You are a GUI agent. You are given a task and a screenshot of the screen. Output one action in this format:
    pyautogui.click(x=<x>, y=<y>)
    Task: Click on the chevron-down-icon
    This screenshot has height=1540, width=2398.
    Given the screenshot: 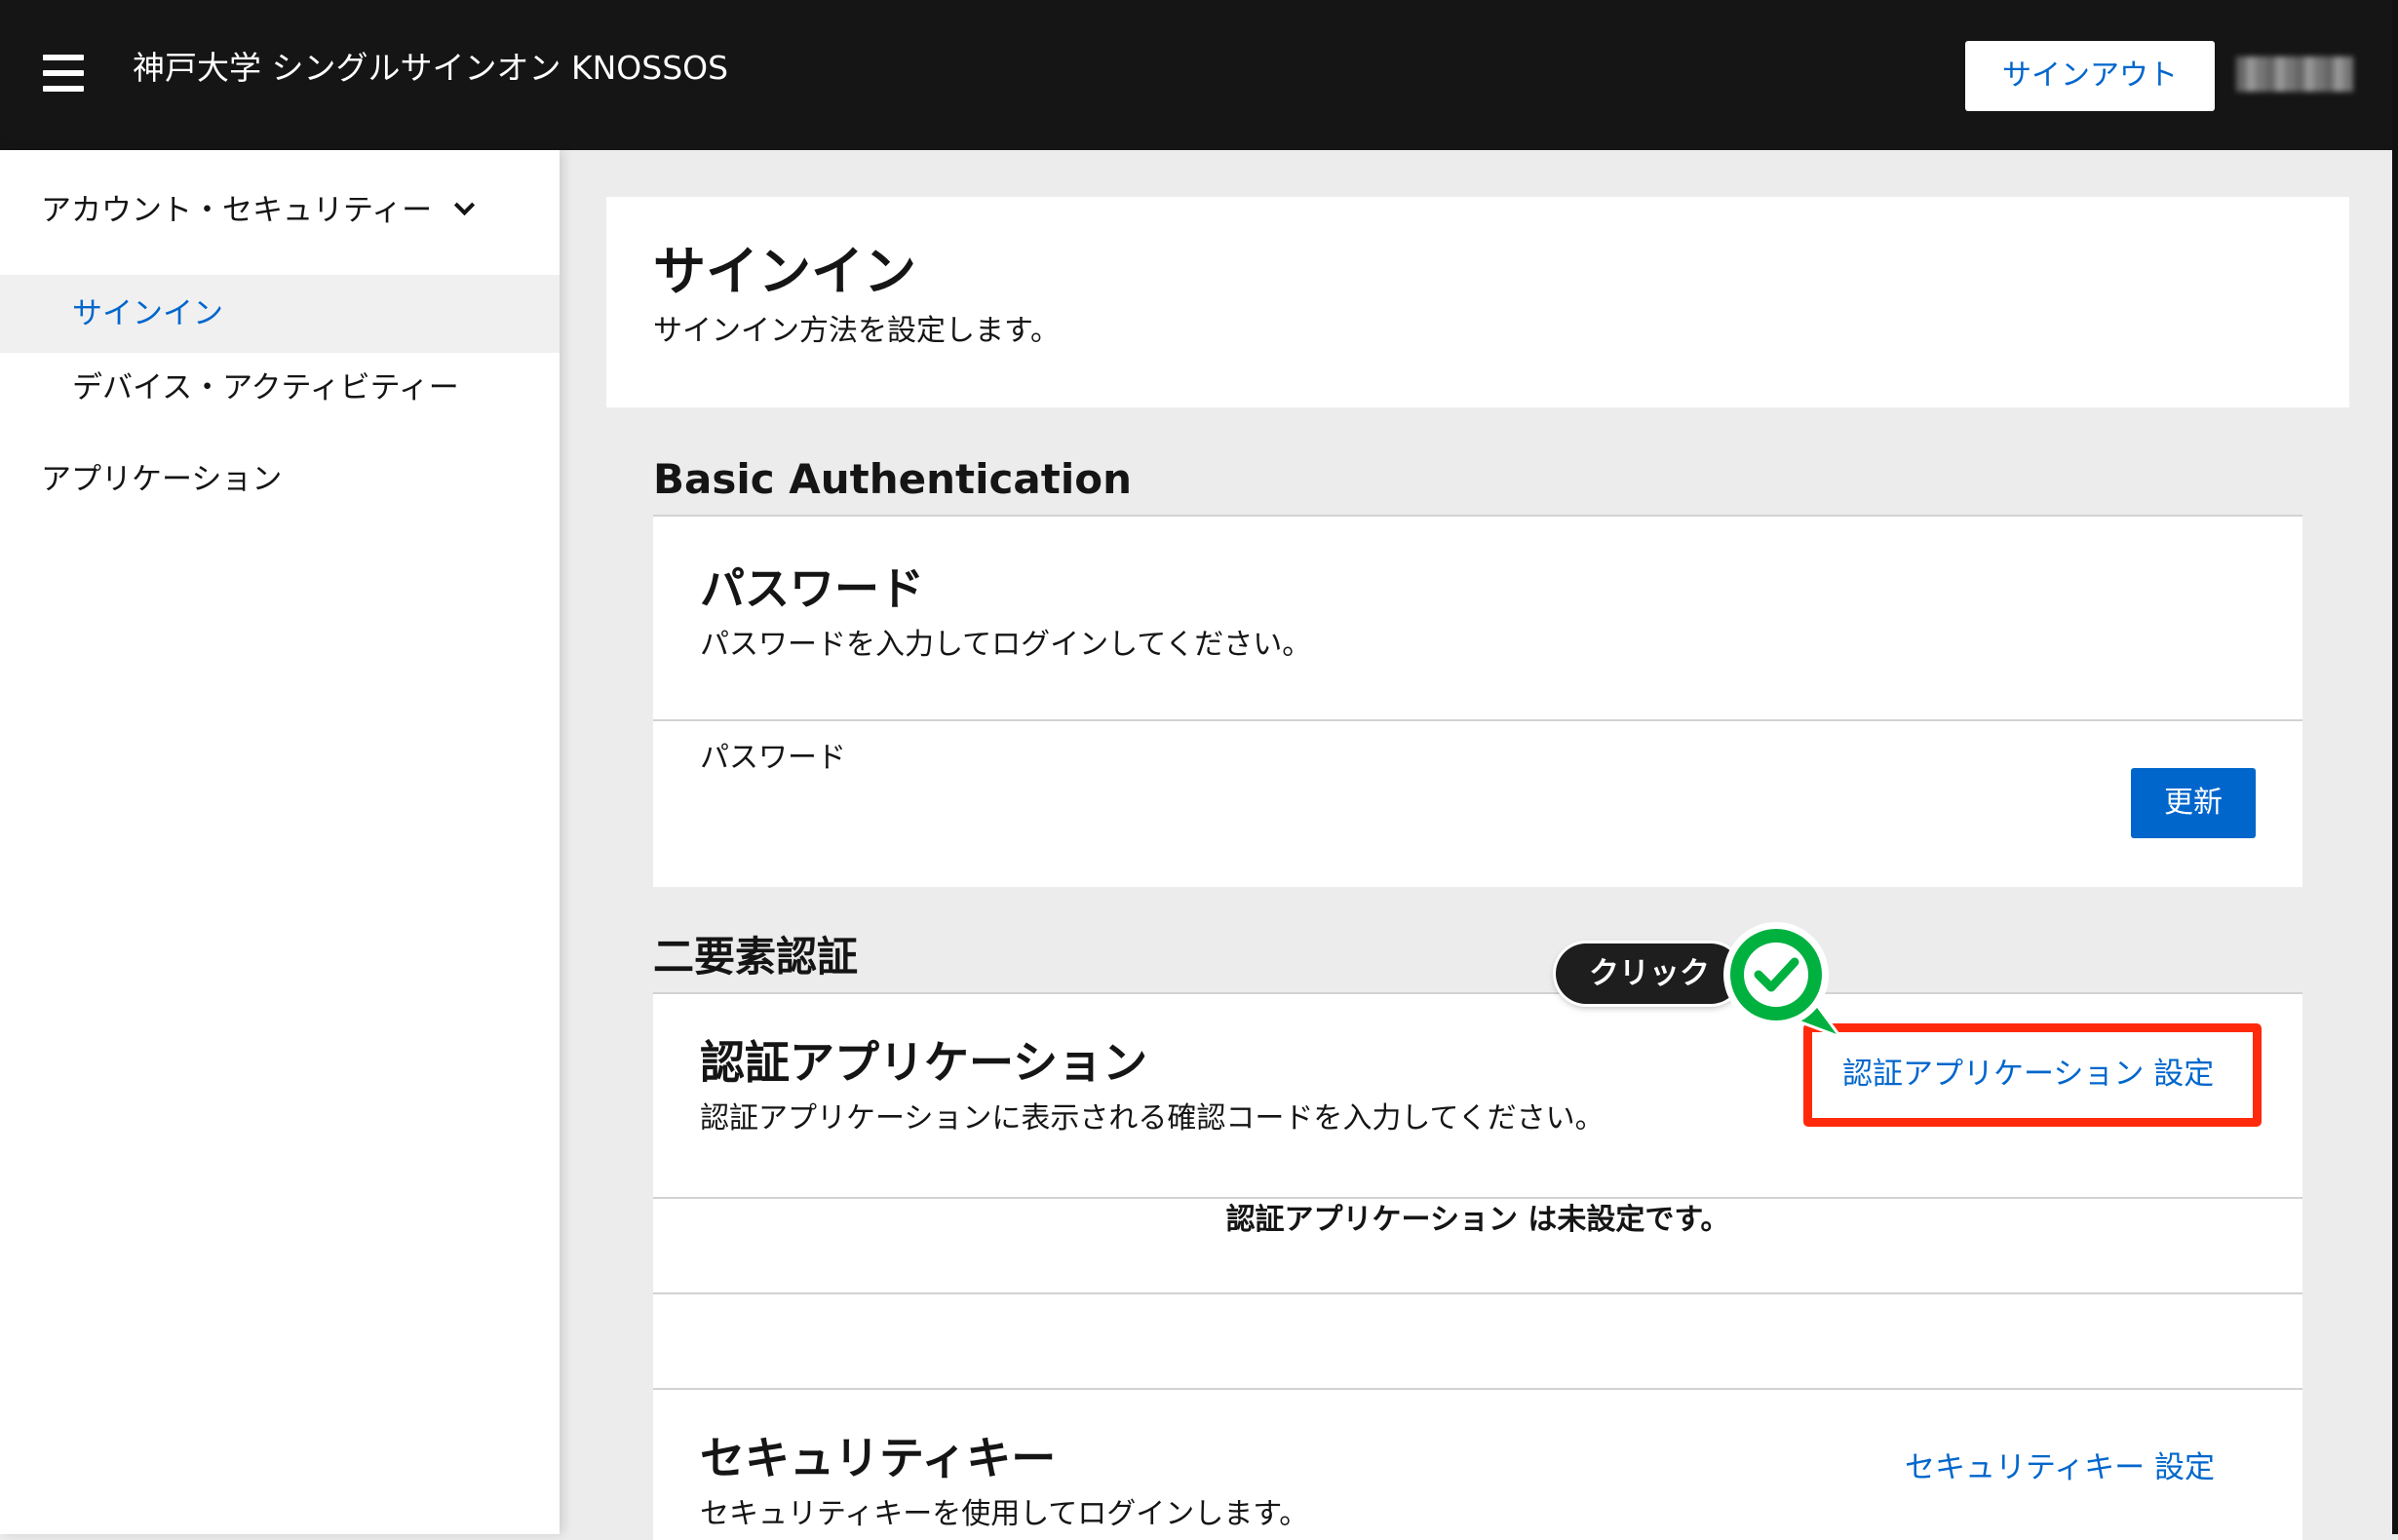 What is the action you would take?
    pyautogui.click(x=465, y=205)
    